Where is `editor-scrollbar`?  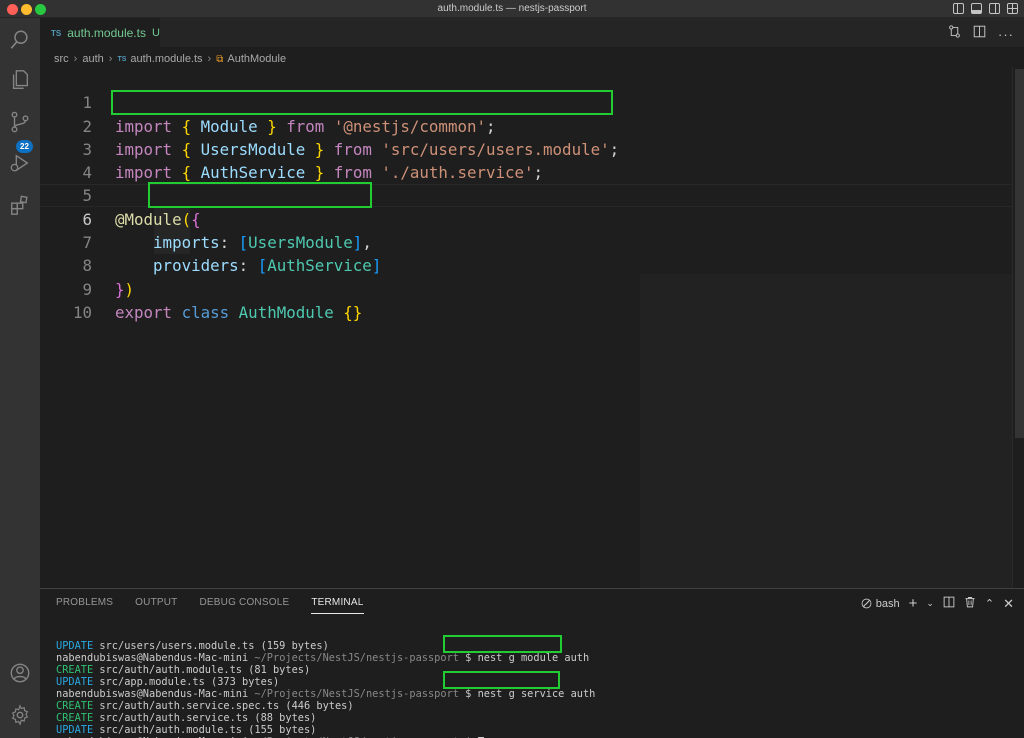 editor-scrollbar is located at coordinates (1018, 327).